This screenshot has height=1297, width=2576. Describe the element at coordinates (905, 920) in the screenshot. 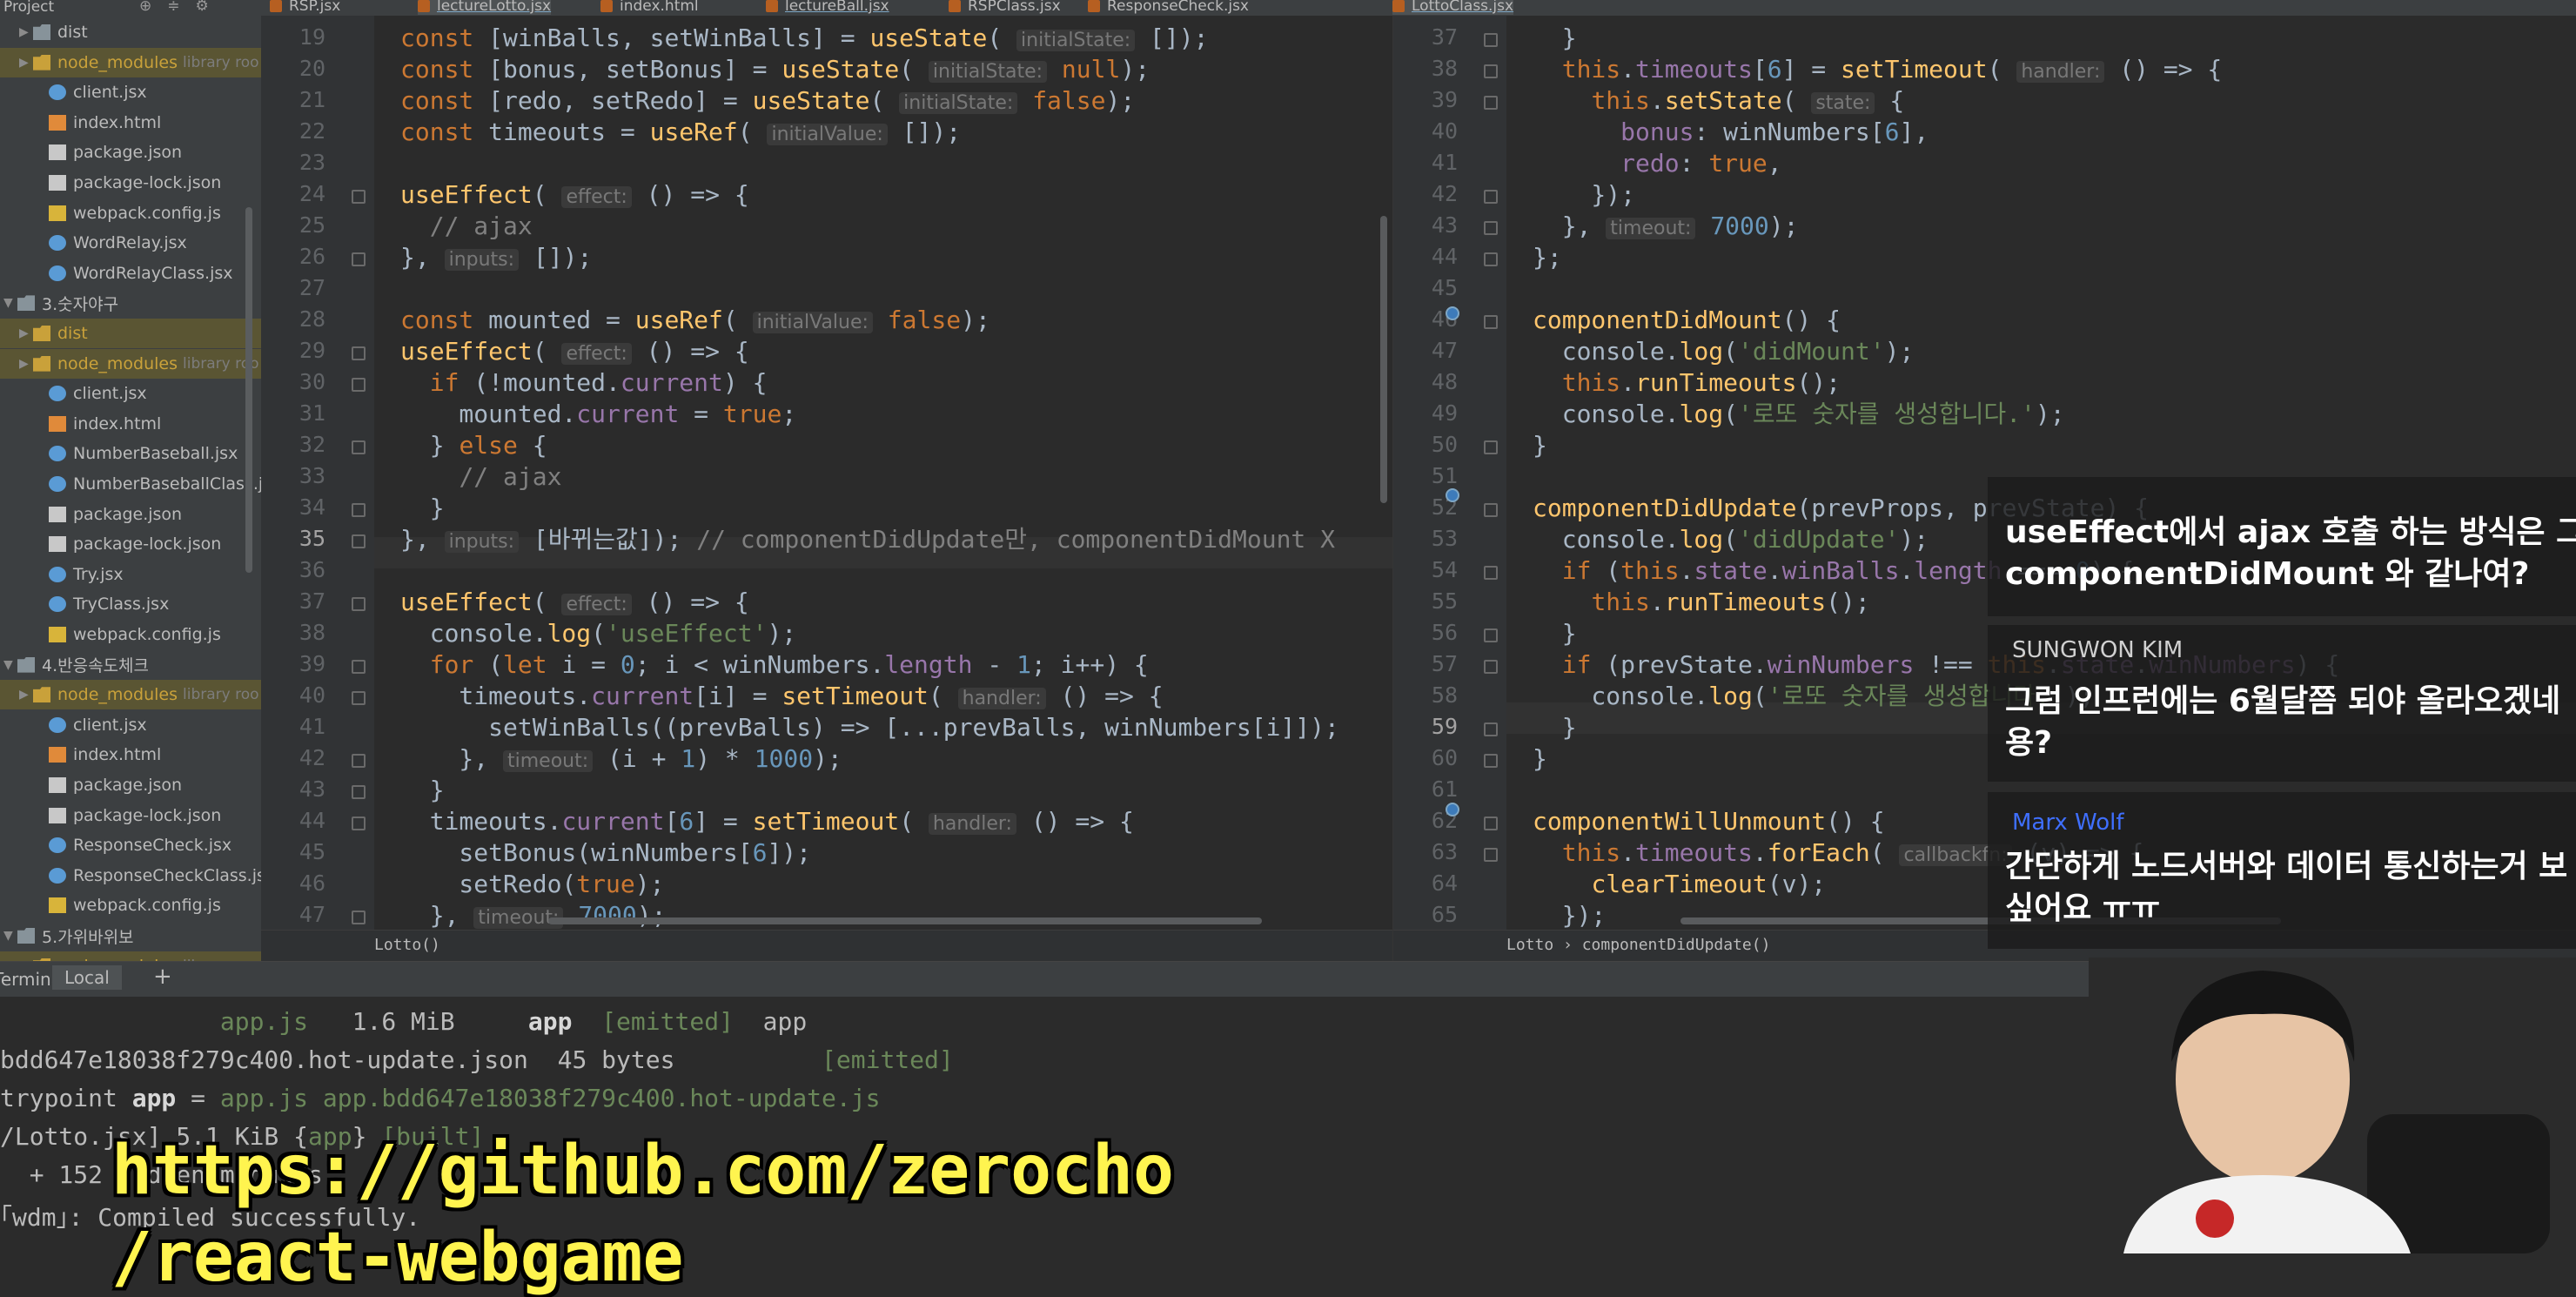

I see `editor-left-hscrollbar` at that location.